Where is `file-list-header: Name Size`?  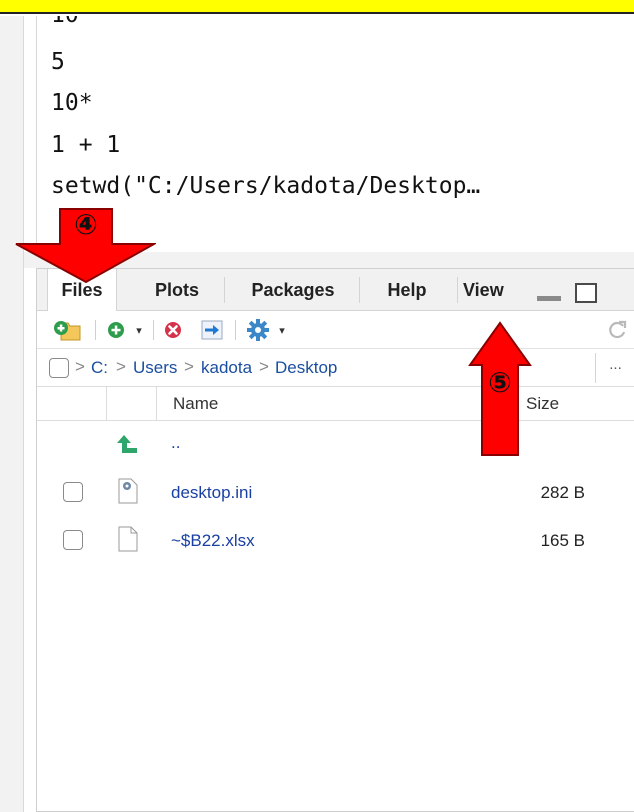
file-list-header: Name Size is located at coordinates (335, 404).